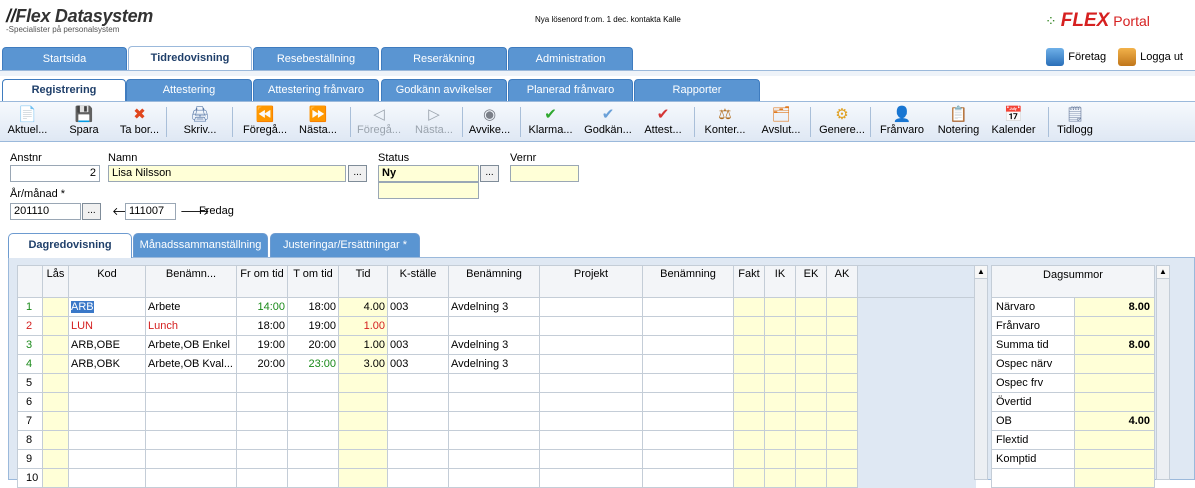 The width and height of the screenshot is (1195, 488). I want to click on grid-cell: 14:00, so click(262, 307).